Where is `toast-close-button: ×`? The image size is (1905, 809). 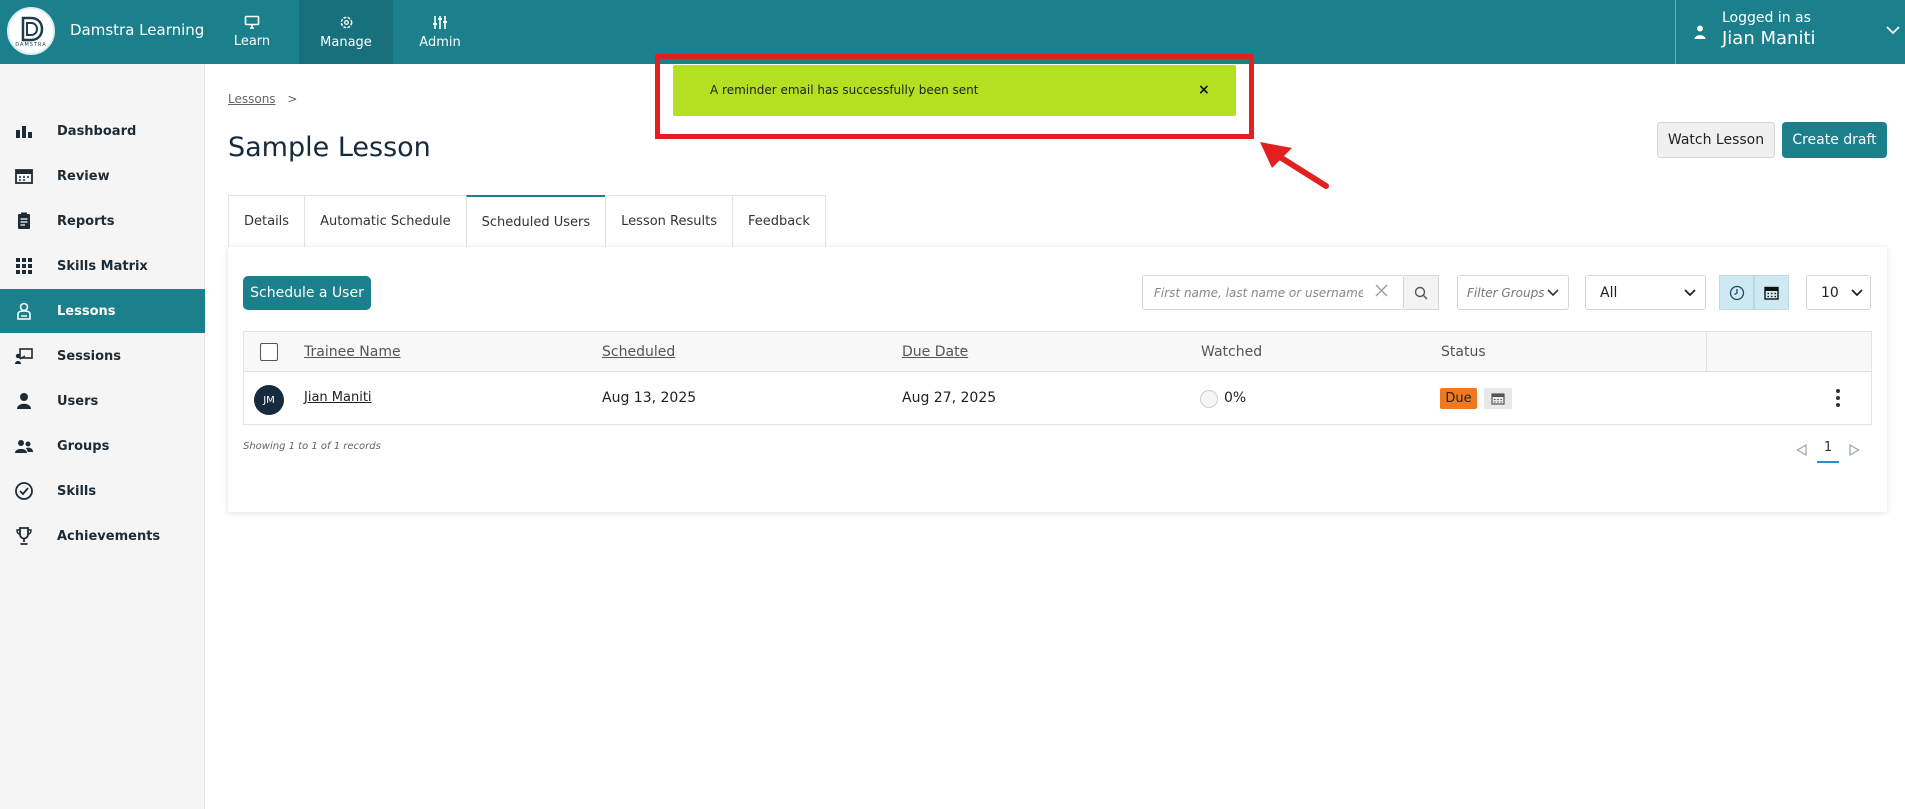 toast-close-button: × is located at coordinates (1204, 90).